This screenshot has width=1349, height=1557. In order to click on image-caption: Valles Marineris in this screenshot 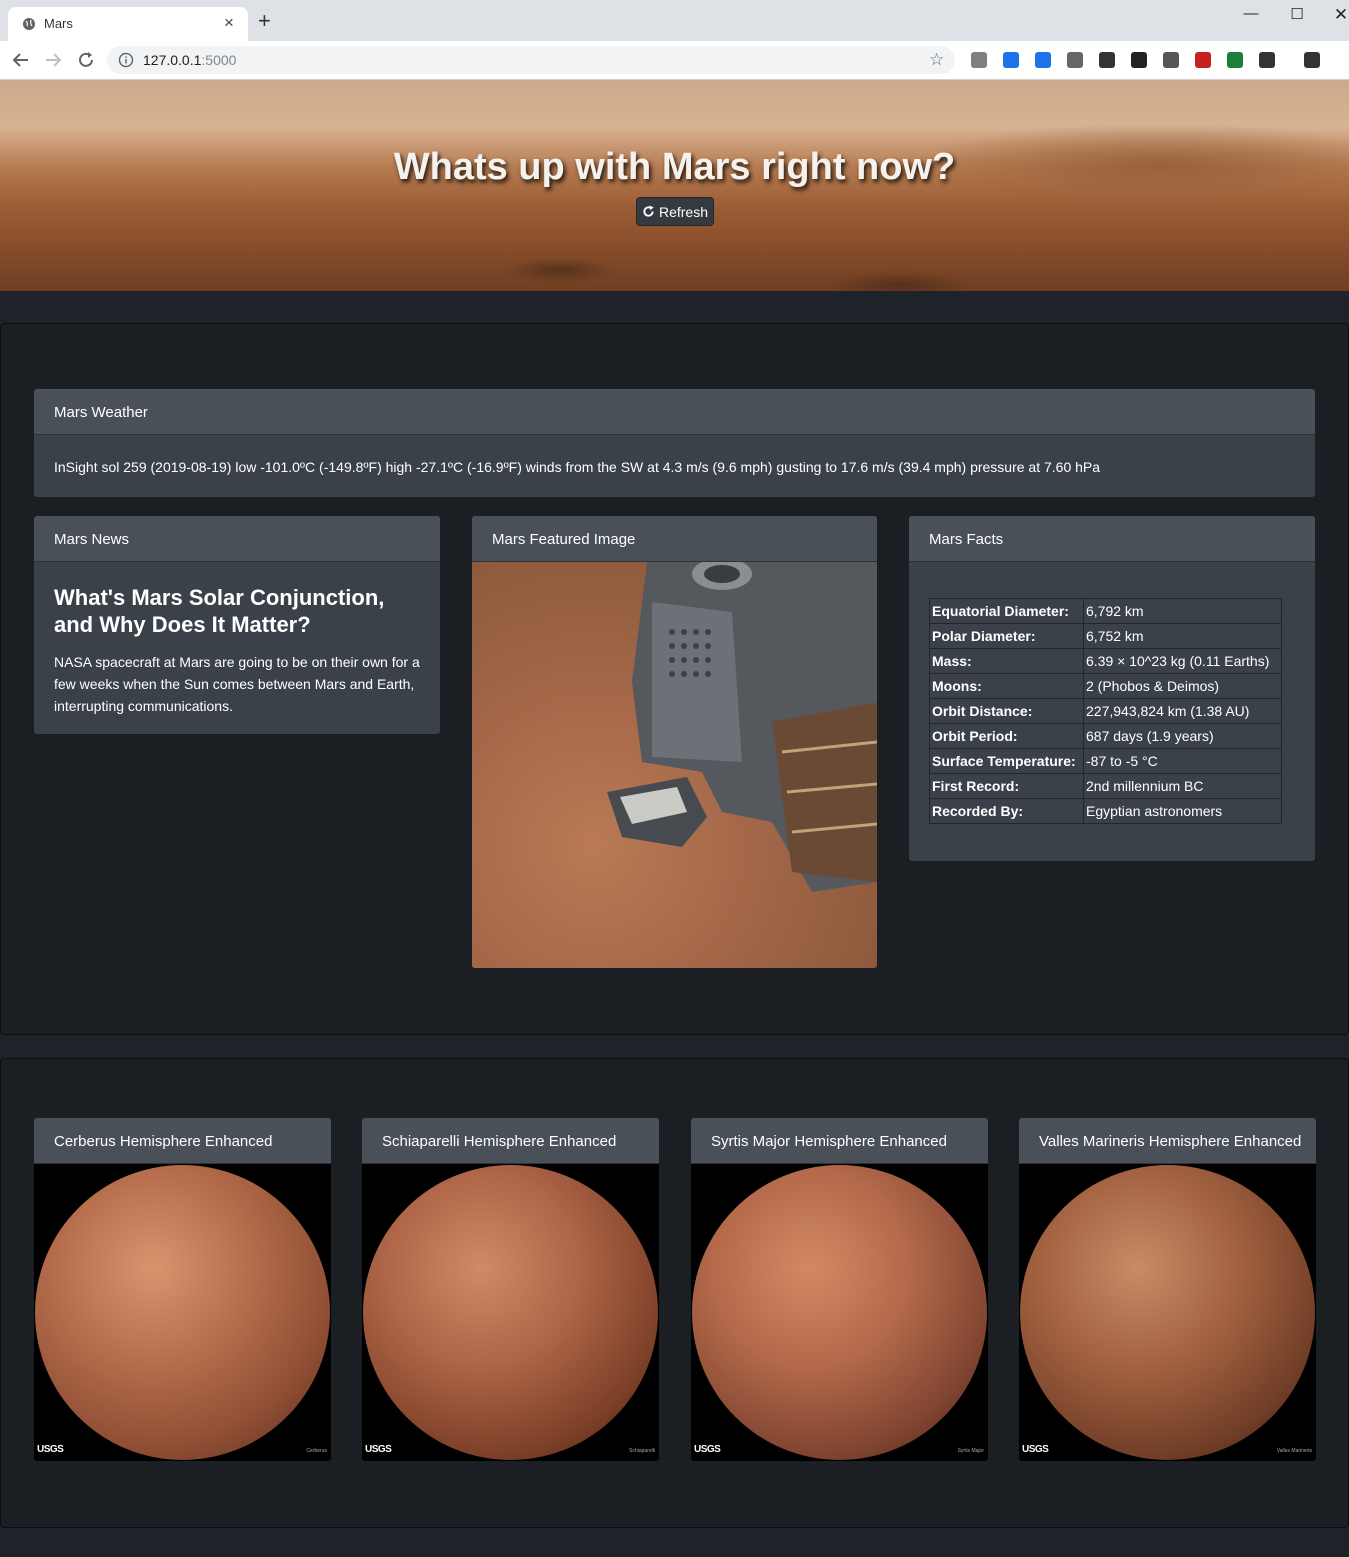, I will do `click(1294, 1451)`.